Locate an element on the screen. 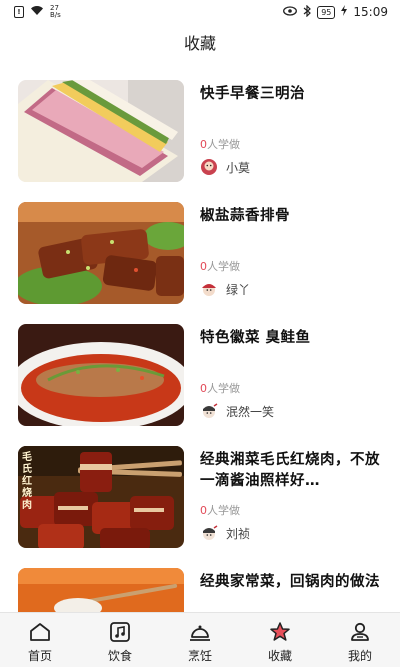 This screenshot has width=400, height=667. tab-diet: 饮食 is located at coordinates (120, 640).